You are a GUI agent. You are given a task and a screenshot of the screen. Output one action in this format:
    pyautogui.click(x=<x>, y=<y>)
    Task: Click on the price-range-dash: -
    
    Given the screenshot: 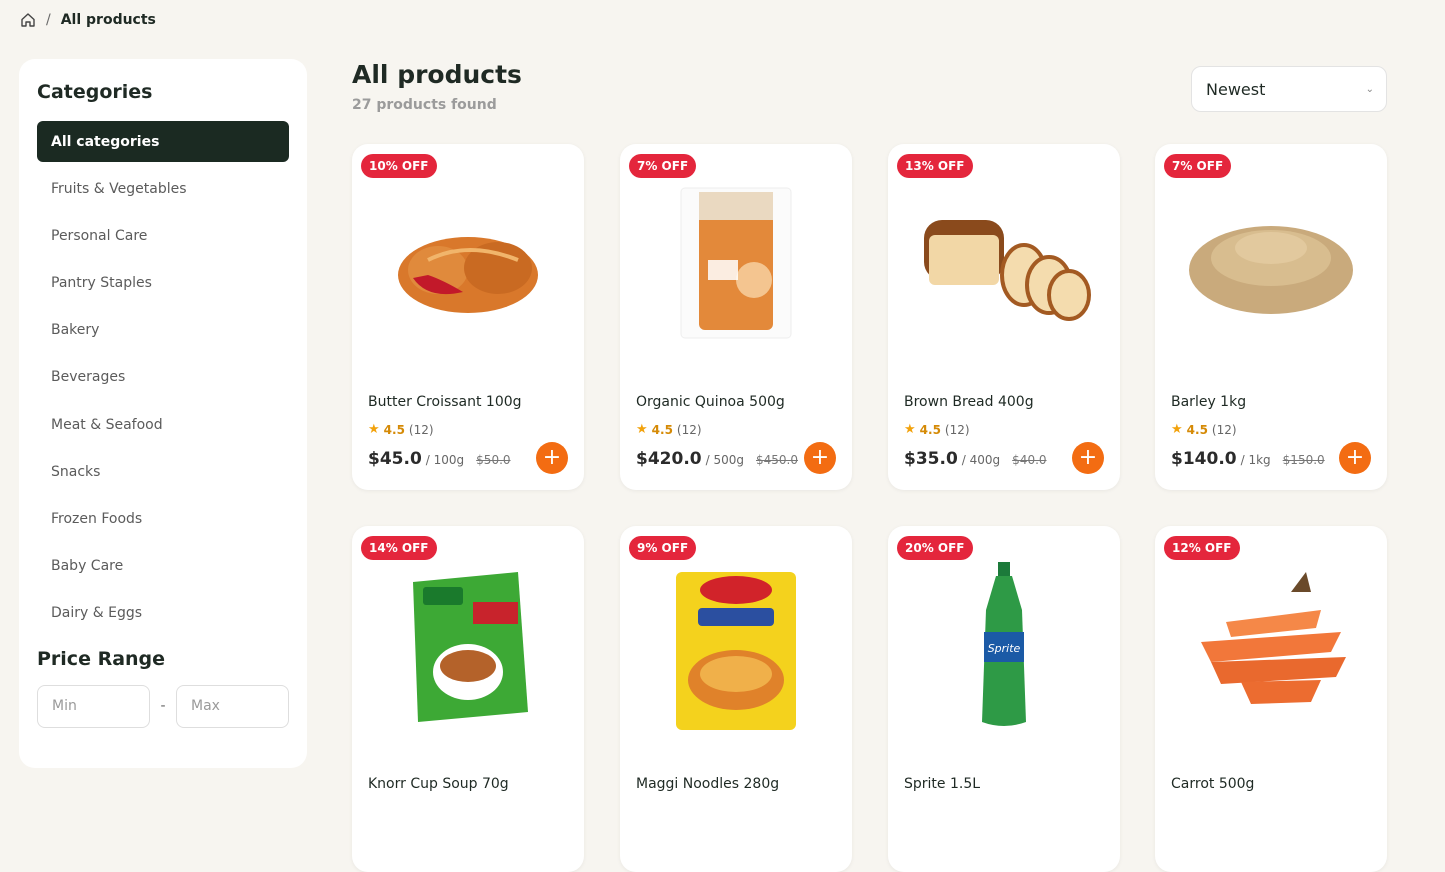 What is the action you would take?
    pyautogui.click(x=163, y=706)
    